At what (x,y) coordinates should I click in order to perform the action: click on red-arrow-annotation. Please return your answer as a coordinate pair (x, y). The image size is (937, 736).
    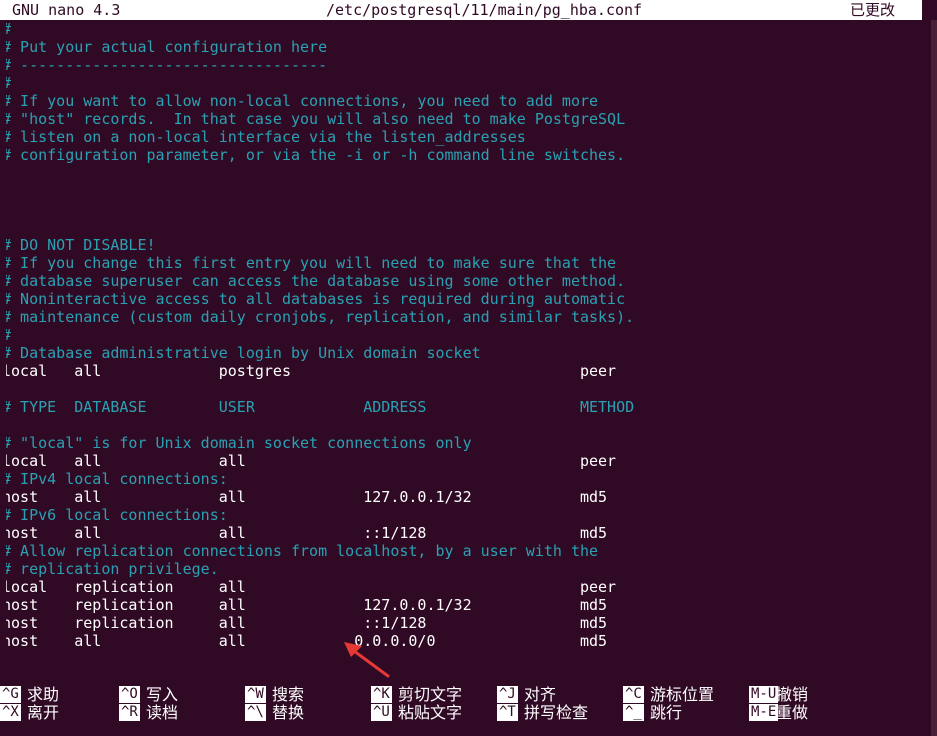
    Looking at the image, I should click on (367, 660).